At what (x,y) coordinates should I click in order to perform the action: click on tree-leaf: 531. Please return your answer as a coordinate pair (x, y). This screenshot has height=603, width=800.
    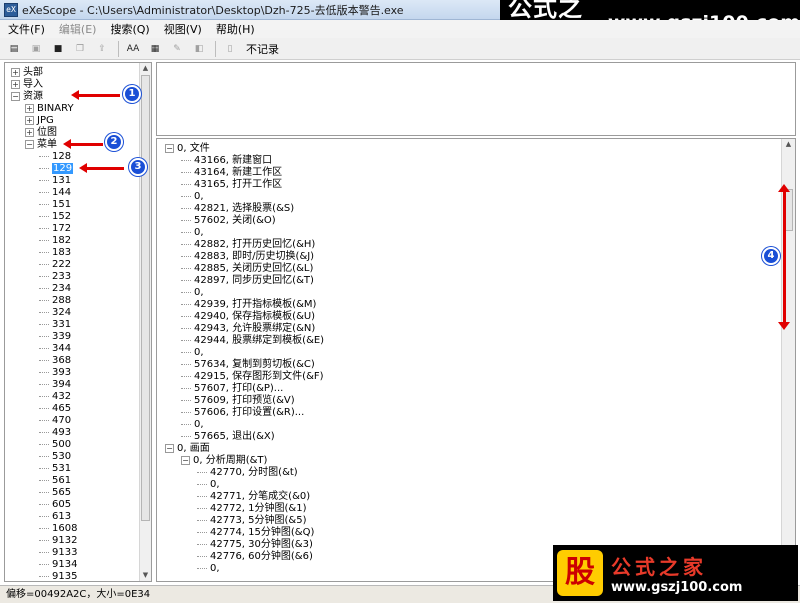
    Looking at the image, I should click on (55, 469).